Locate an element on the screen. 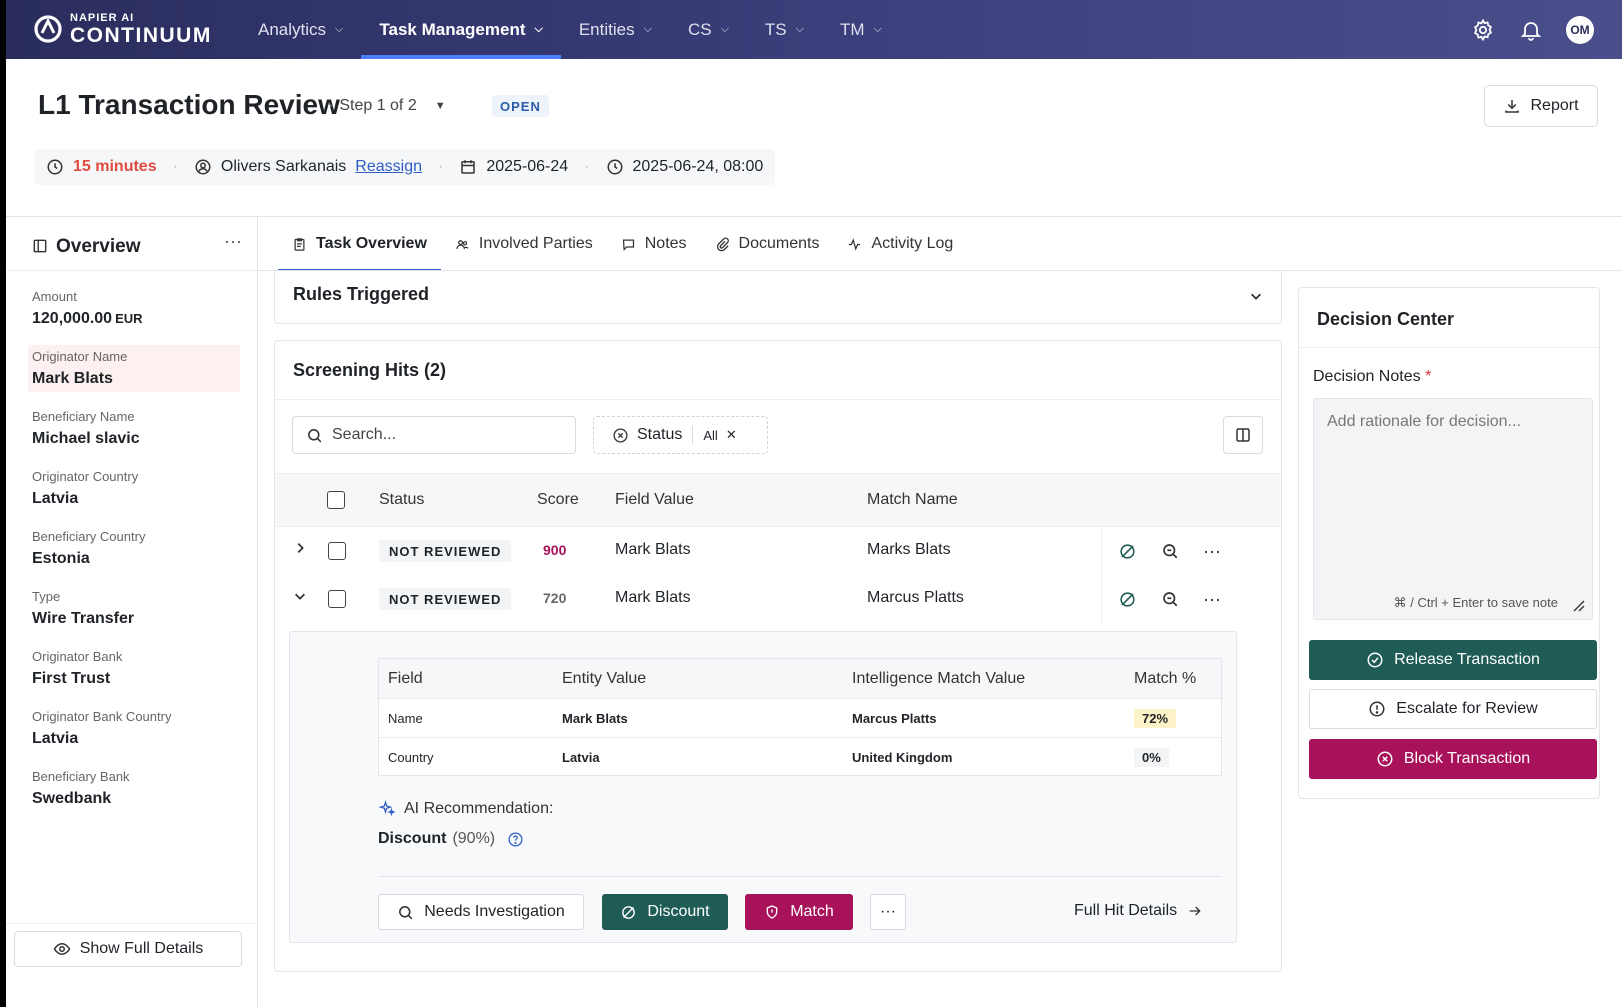  field-label: Beneficiary Name is located at coordinates (83, 416).